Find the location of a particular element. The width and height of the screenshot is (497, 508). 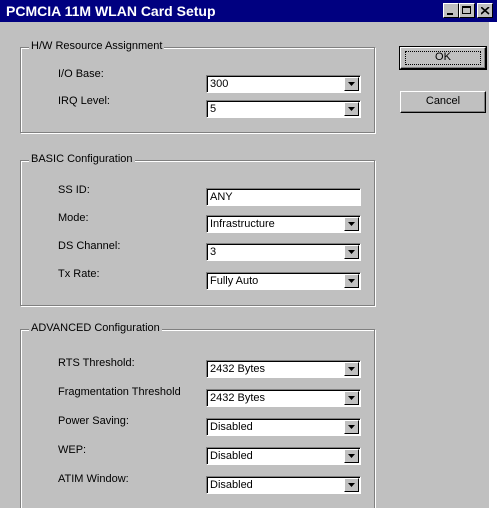

title-bar: PCMCIA 11M WLAN Card Setup is located at coordinates (248, 11).